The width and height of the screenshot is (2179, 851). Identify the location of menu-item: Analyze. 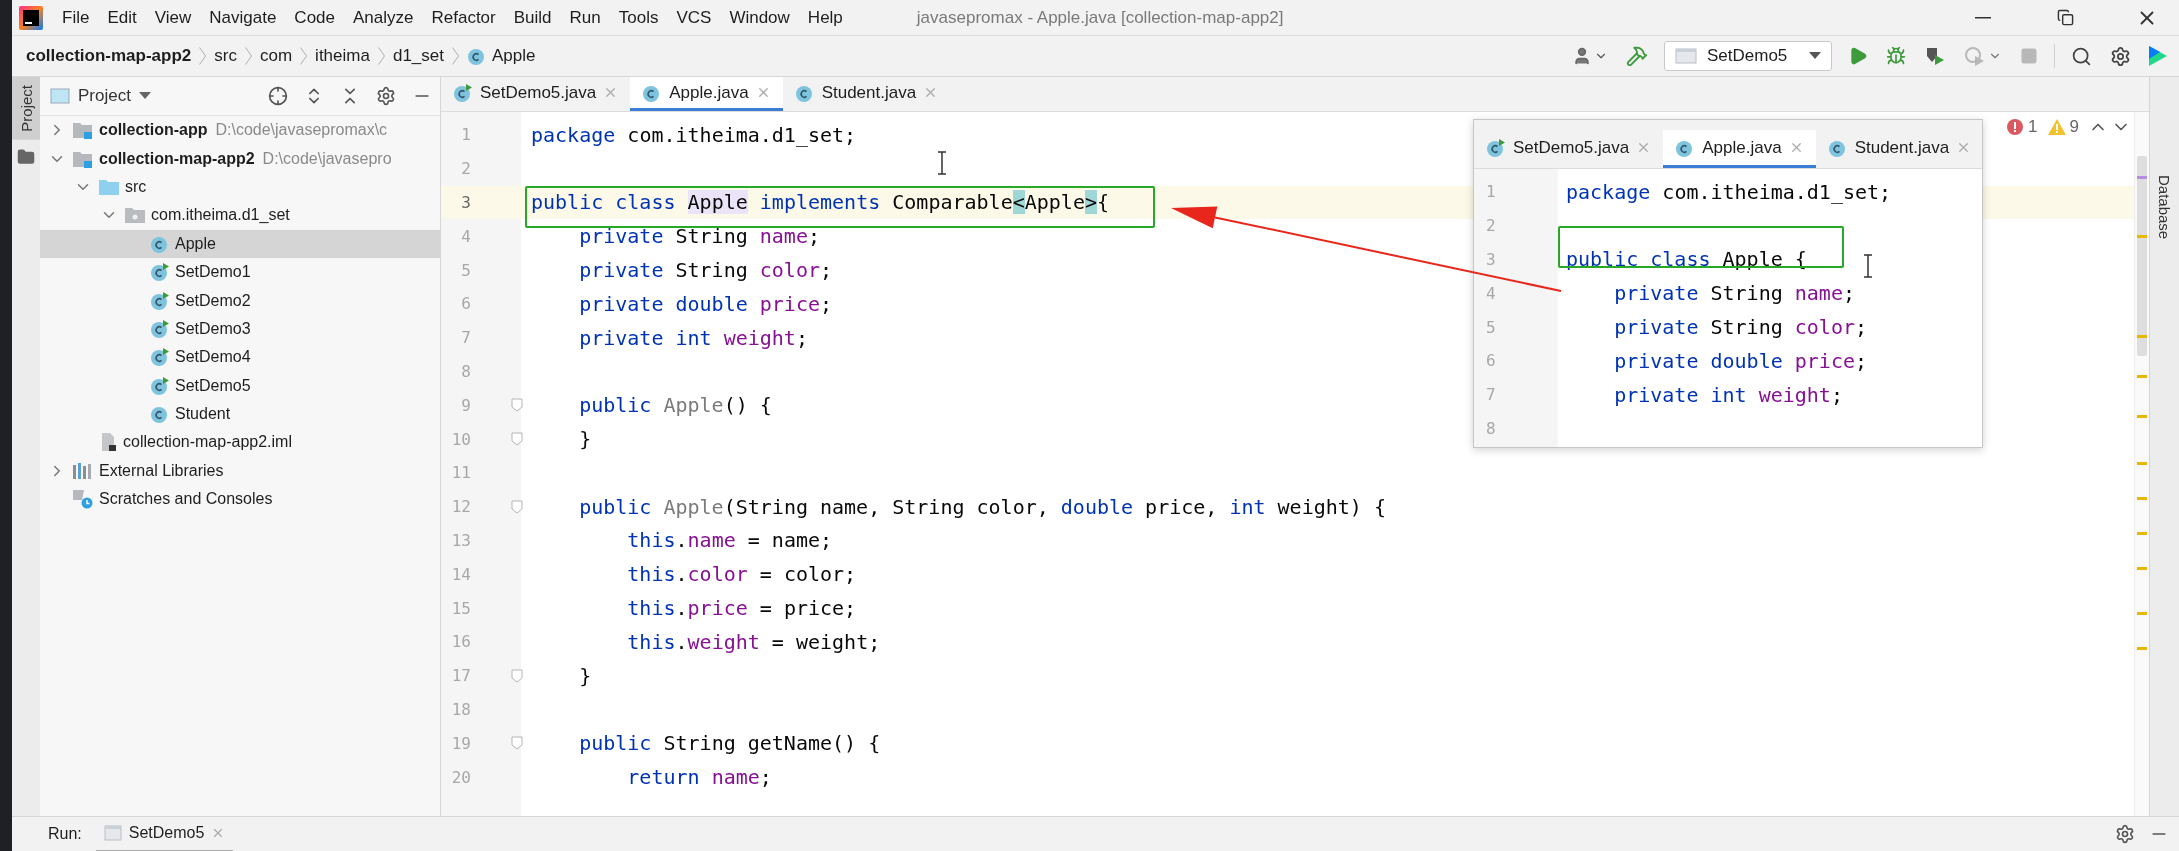
(383, 17).